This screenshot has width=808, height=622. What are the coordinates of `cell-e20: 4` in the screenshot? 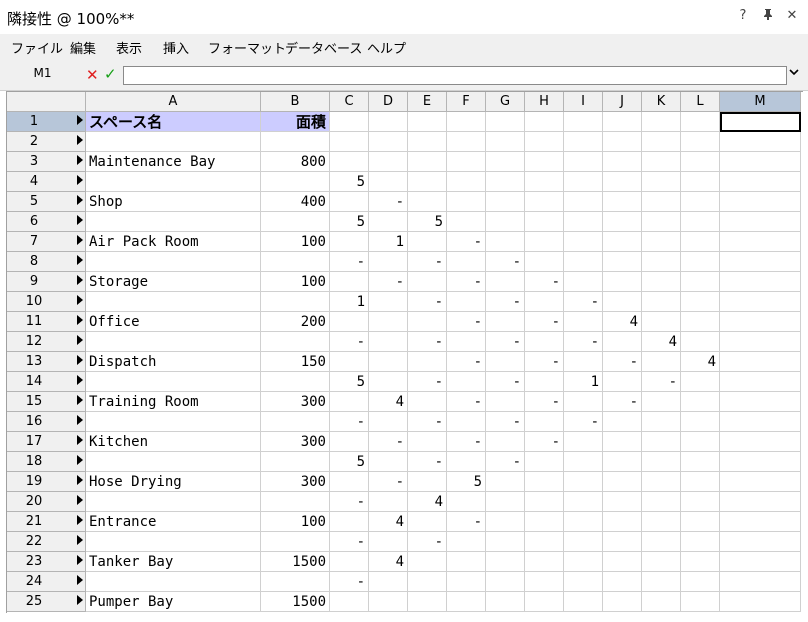 It's located at (427, 502).